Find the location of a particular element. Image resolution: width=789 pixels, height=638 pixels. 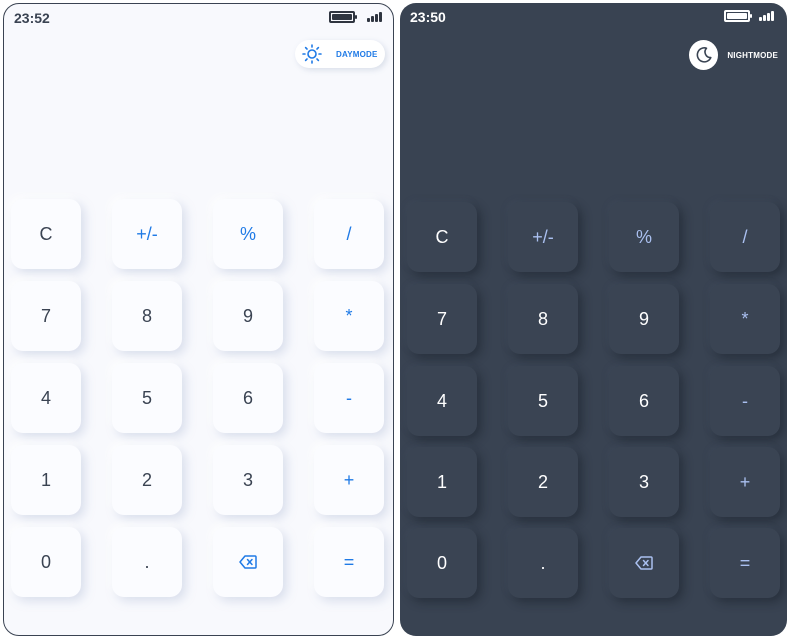

status-time: 23:52 is located at coordinates (32, 18).